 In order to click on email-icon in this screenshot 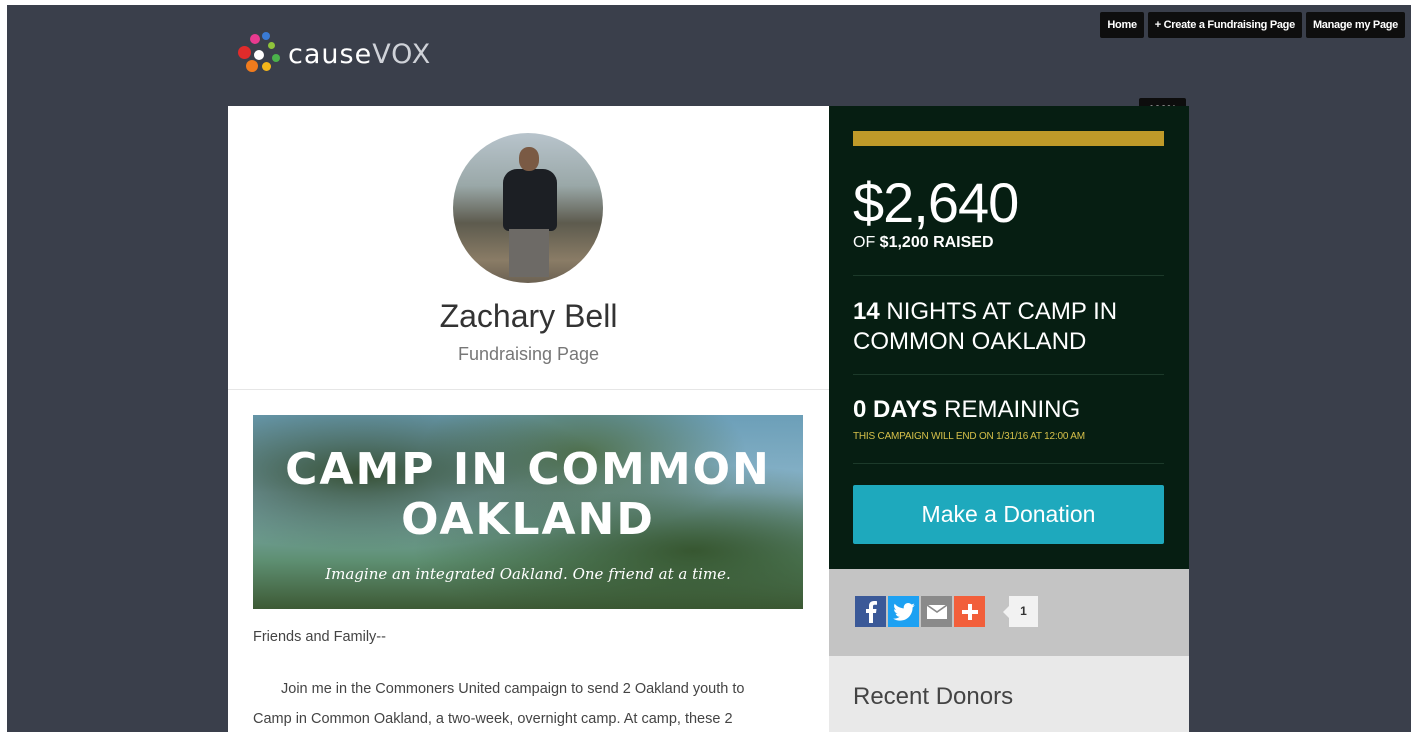, I will do `click(936, 611)`.